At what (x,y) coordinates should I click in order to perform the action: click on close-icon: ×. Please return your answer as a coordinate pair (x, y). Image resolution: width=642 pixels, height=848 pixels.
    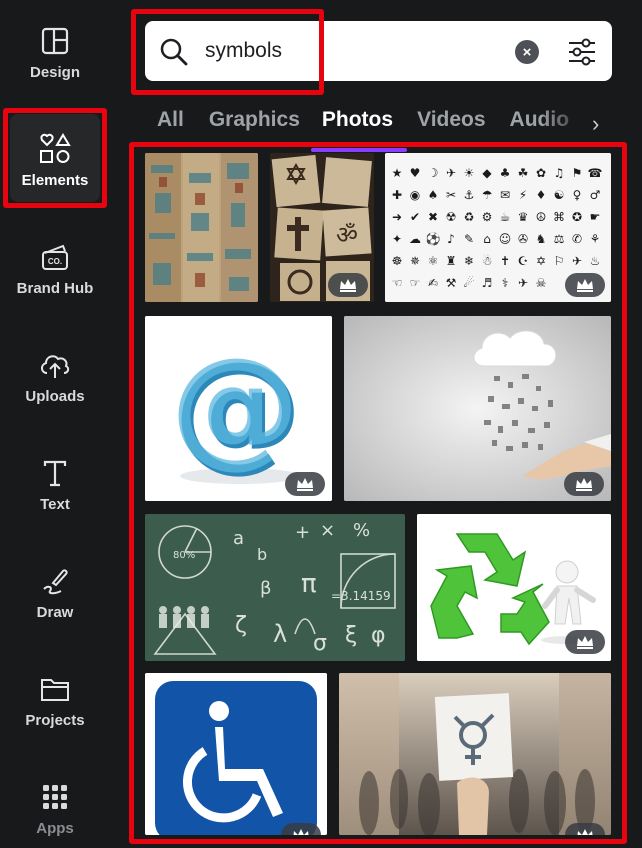
    Looking at the image, I should click on (527, 52).